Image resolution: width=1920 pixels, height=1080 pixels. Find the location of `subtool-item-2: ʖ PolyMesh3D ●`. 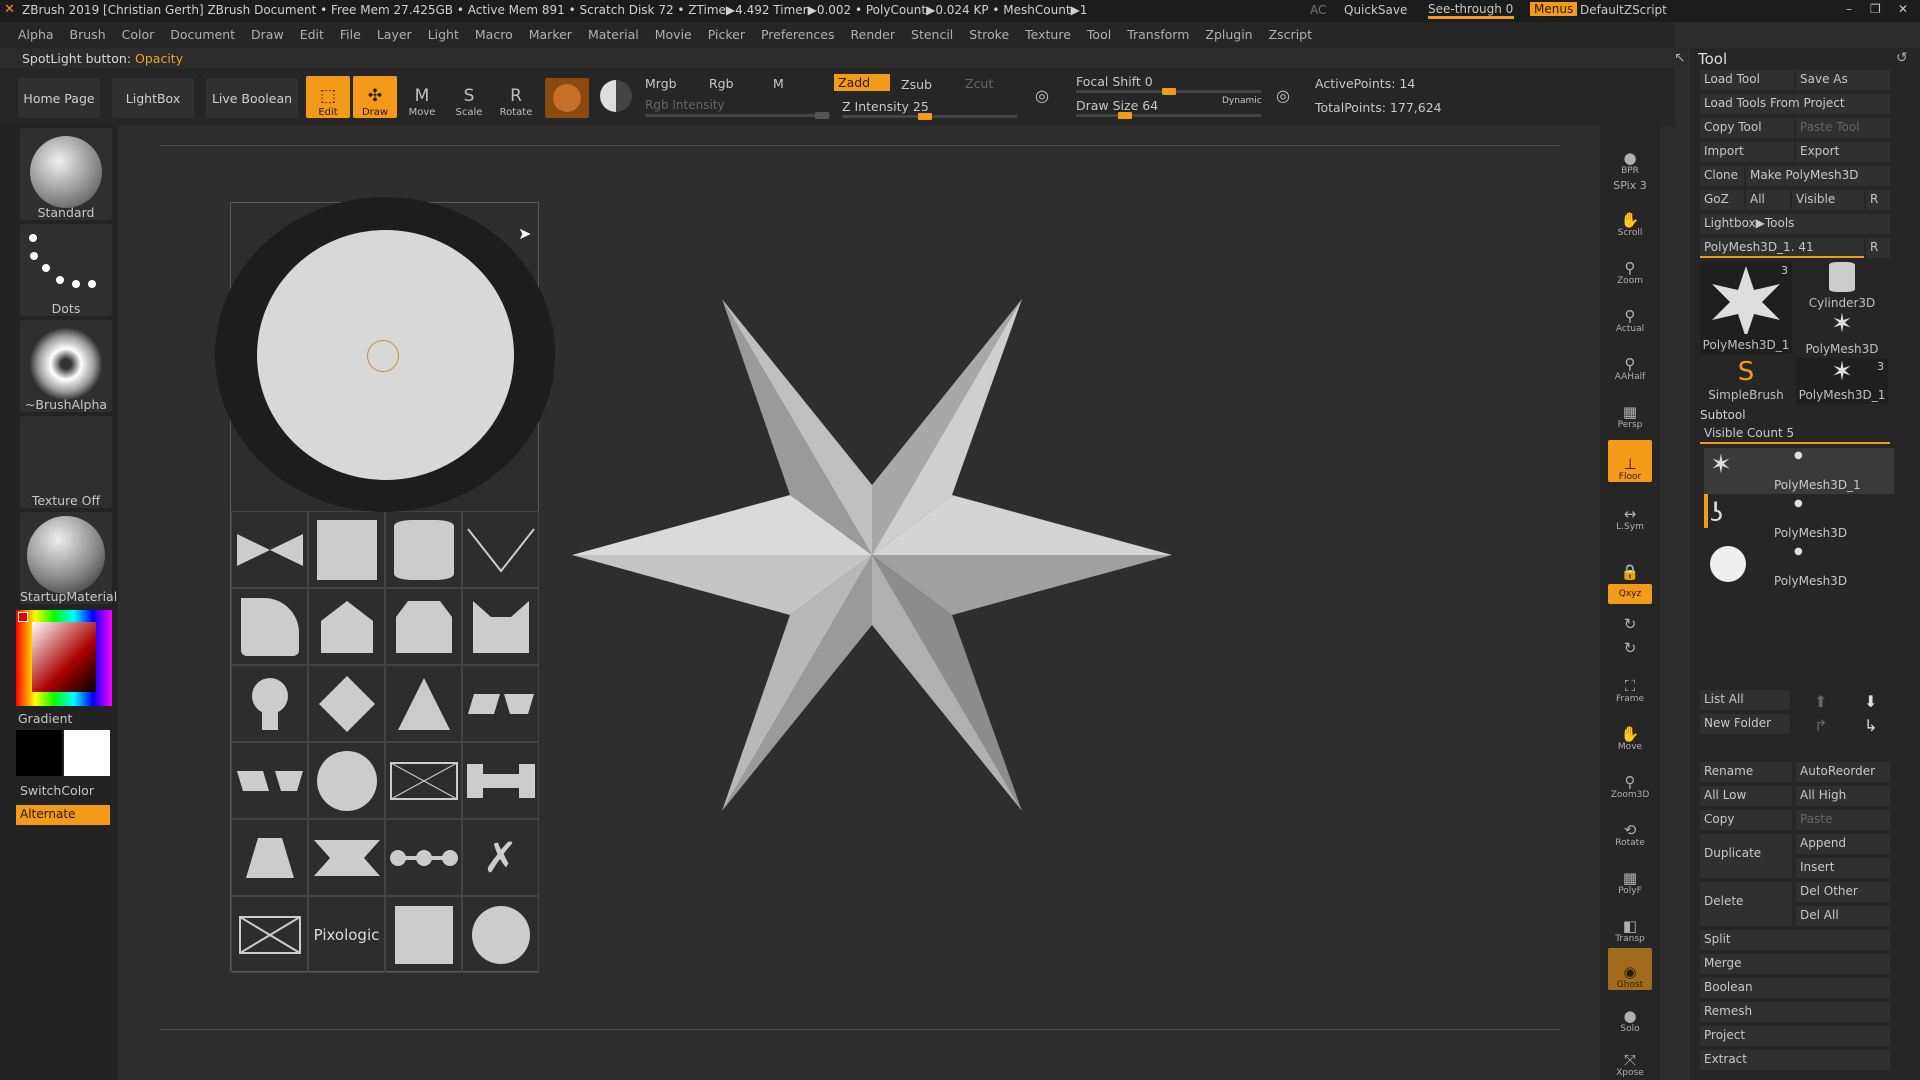

subtool-item-2: ʖ PolyMesh3D ● is located at coordinates (1799, 519).